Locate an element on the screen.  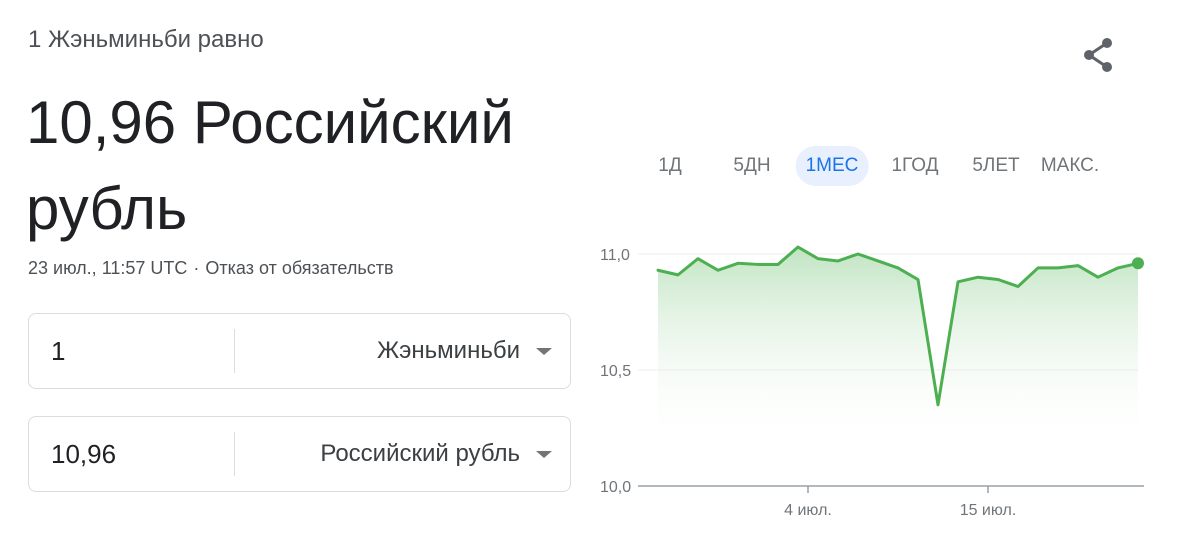
from-converter-row: Жэньминьби is located at coordinates (299, 351).